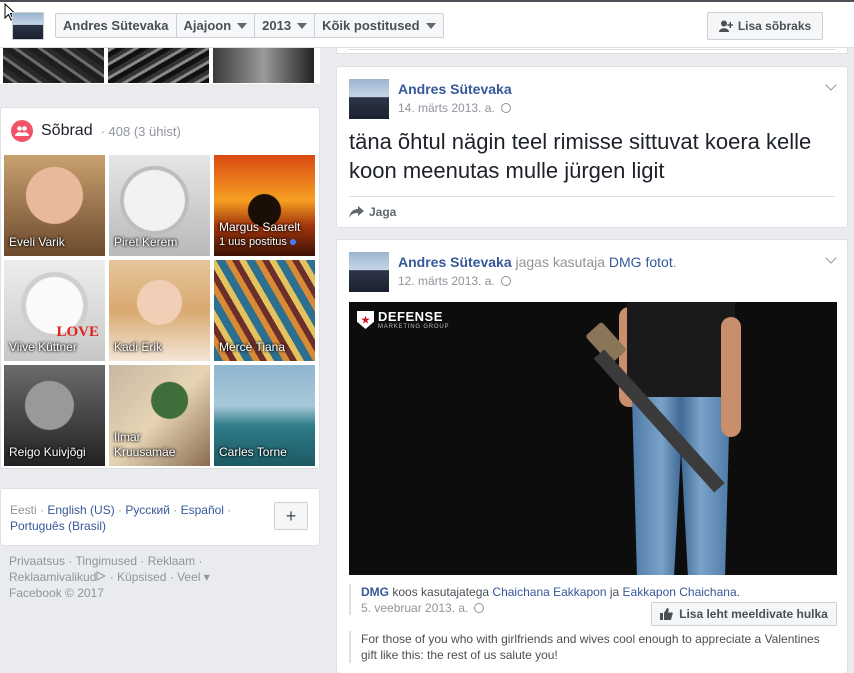 This screenshot has width=854, height=673. What do you see at coordinates (80, 510) in the screenshot?
I see `language-option: English (US)` at bounding box center [80, 510].